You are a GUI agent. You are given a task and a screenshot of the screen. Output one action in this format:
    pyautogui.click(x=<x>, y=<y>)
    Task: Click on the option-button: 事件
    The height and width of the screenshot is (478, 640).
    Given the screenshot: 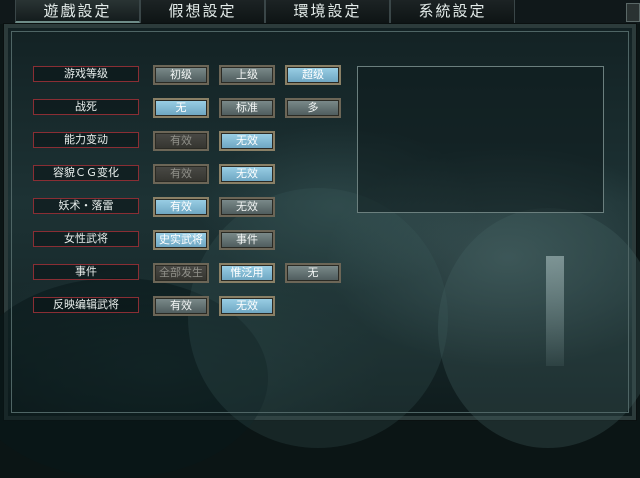 What is the action you would take?
    pyautogui.click(x=247, y=240)
    